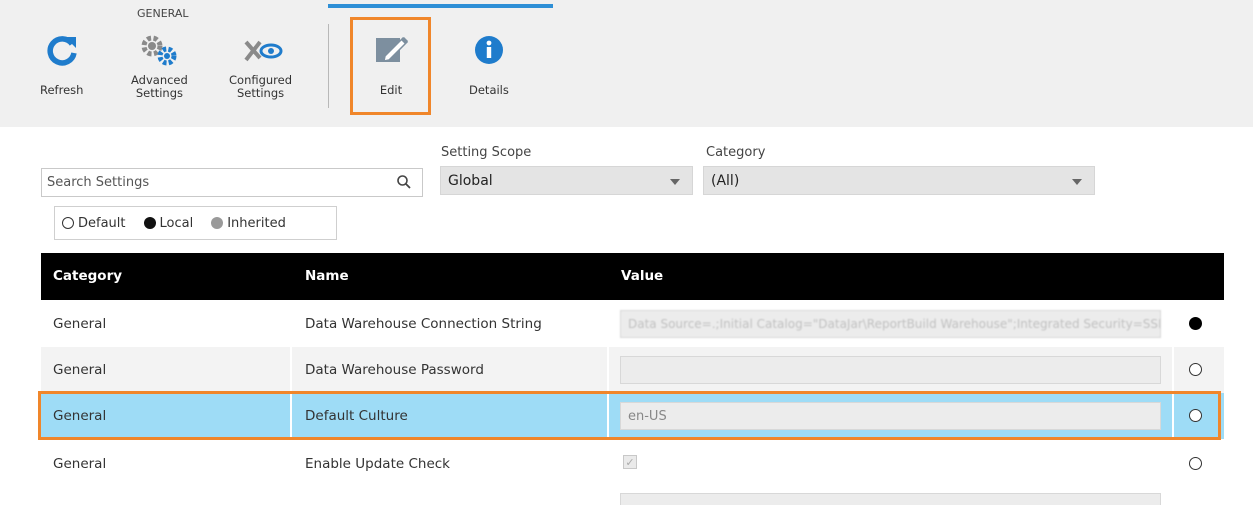  Describe the element at coordinates (62, 50) in the screenshot. I see `refresh-icon` at that location.